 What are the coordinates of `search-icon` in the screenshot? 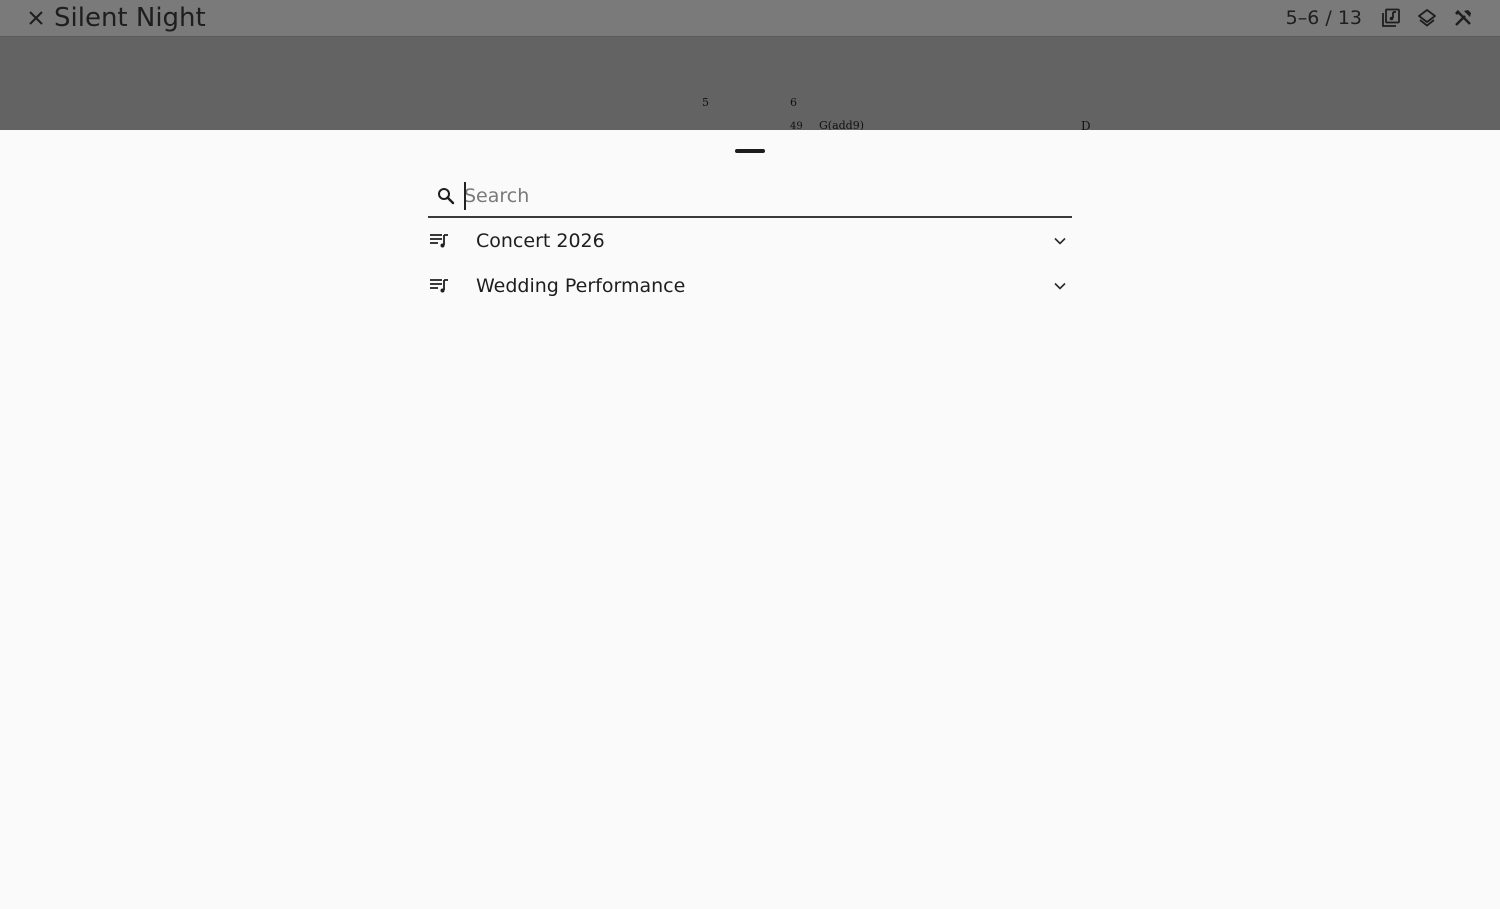 It's located at (446, 196).